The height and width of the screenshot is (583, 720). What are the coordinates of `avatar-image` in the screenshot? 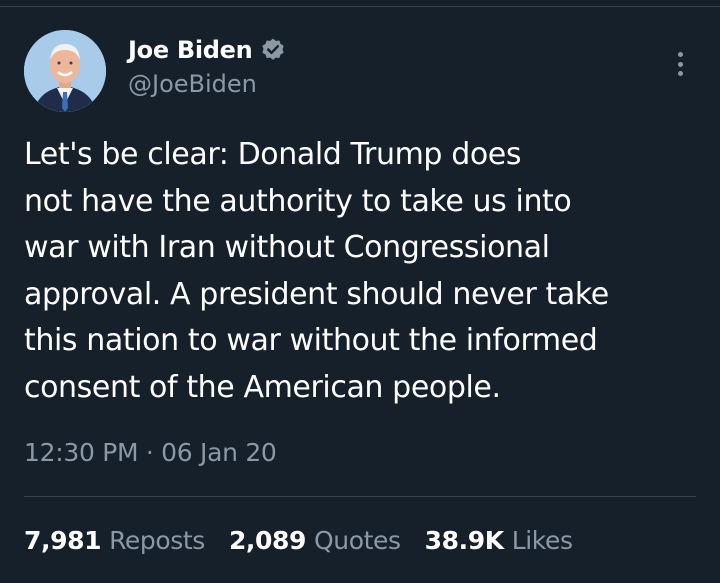 It's located at (65, 71).